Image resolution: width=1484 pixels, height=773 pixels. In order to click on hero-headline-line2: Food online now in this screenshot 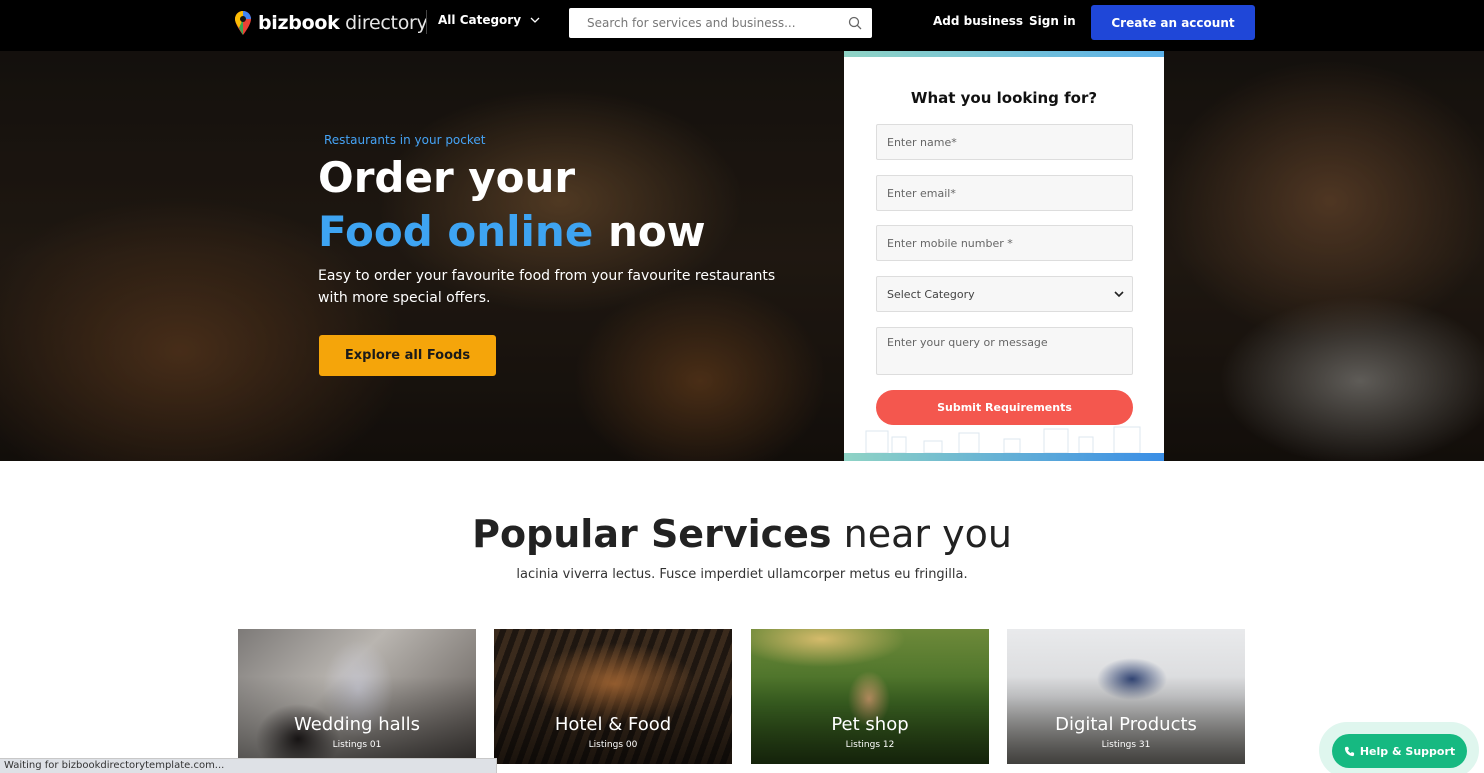, I will do `click(512, 232)`.